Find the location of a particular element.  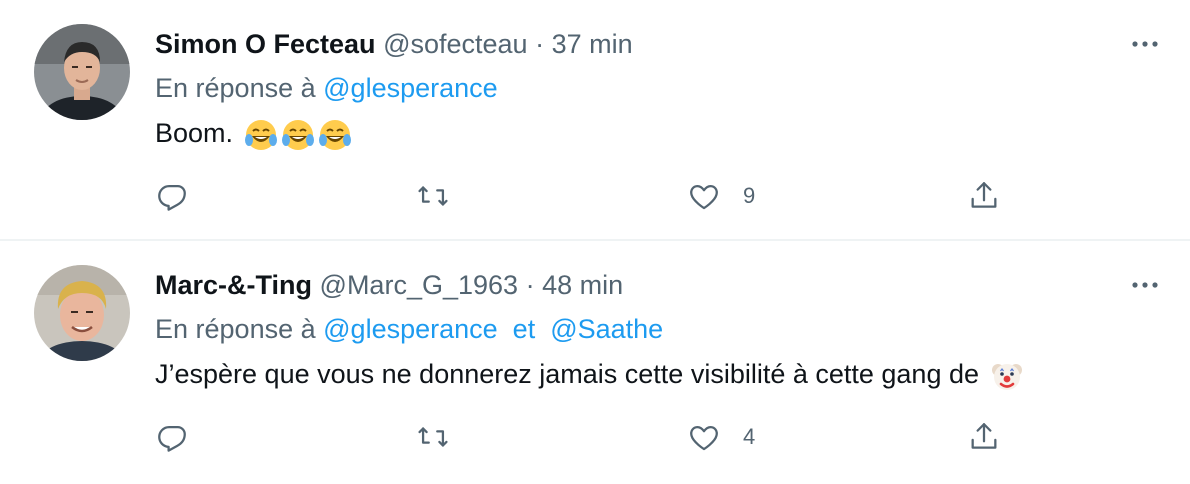

like-button: 4 is located at coordinates (721, 437).